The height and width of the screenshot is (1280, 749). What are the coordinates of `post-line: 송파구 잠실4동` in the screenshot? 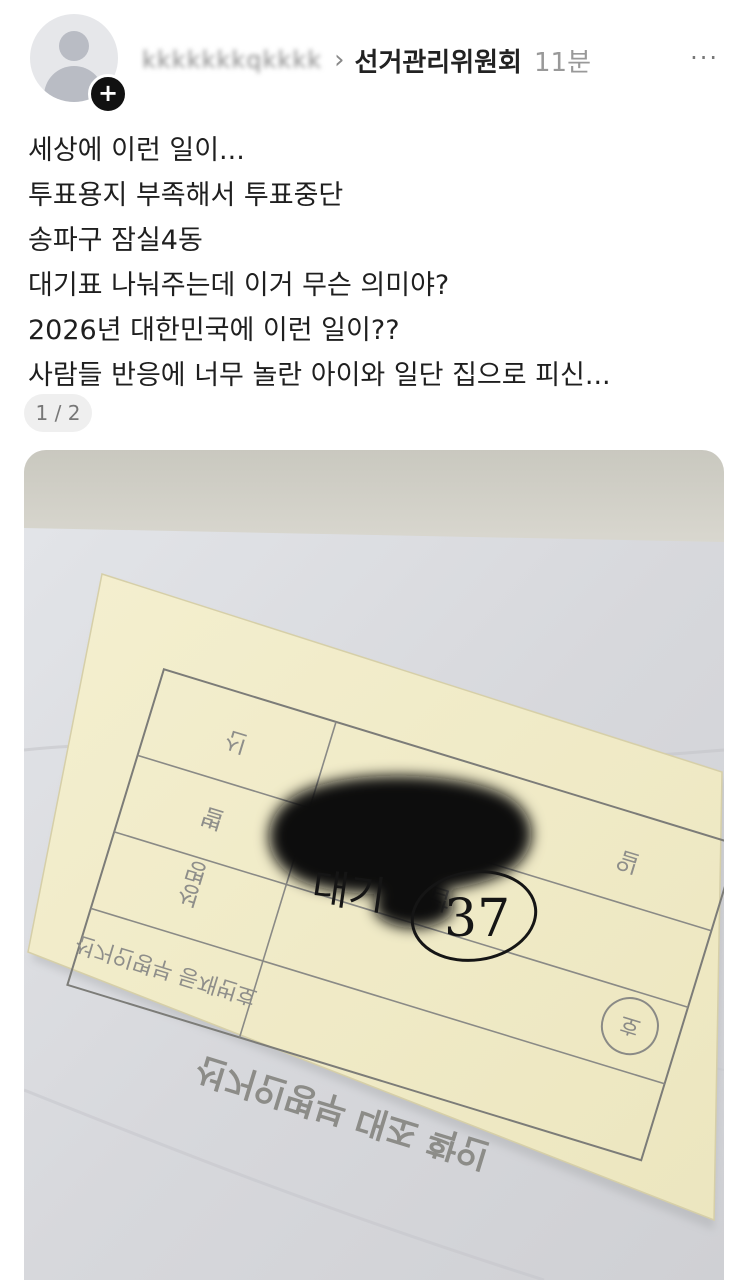 It's located at (115, 240).